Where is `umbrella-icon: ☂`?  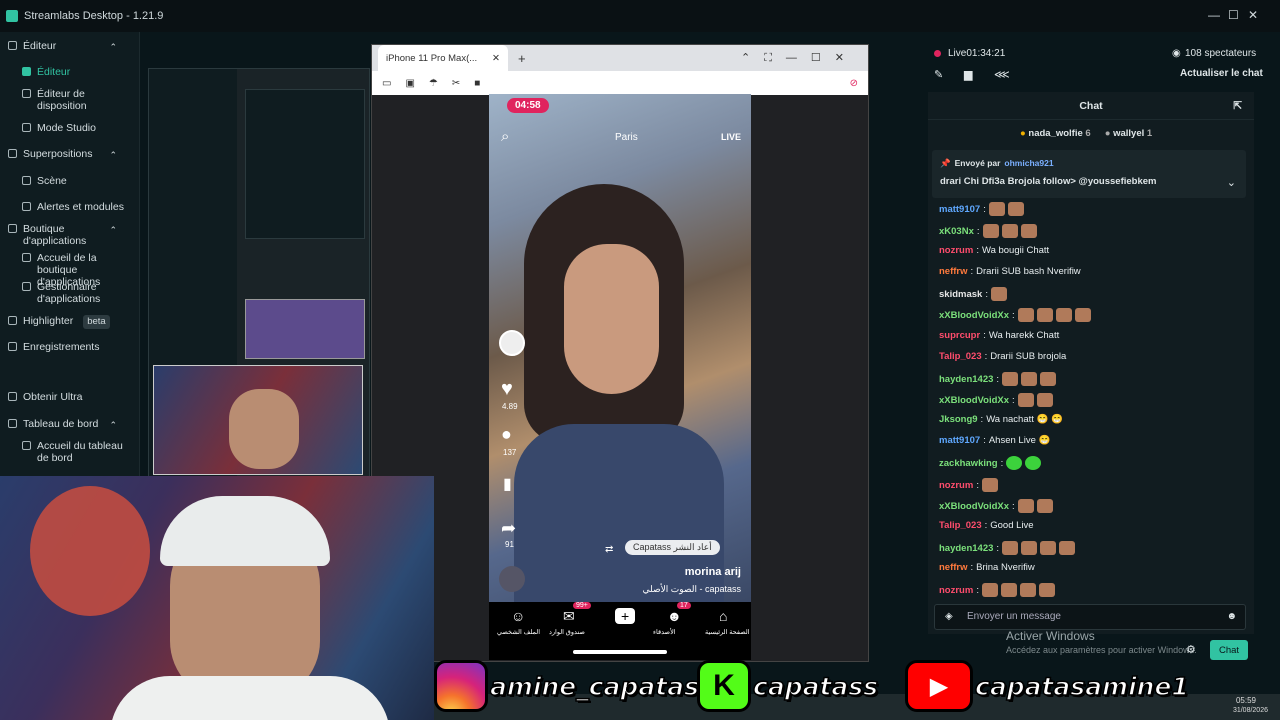
umbrella-icon: ☂ is located at coordinates (433, 83).